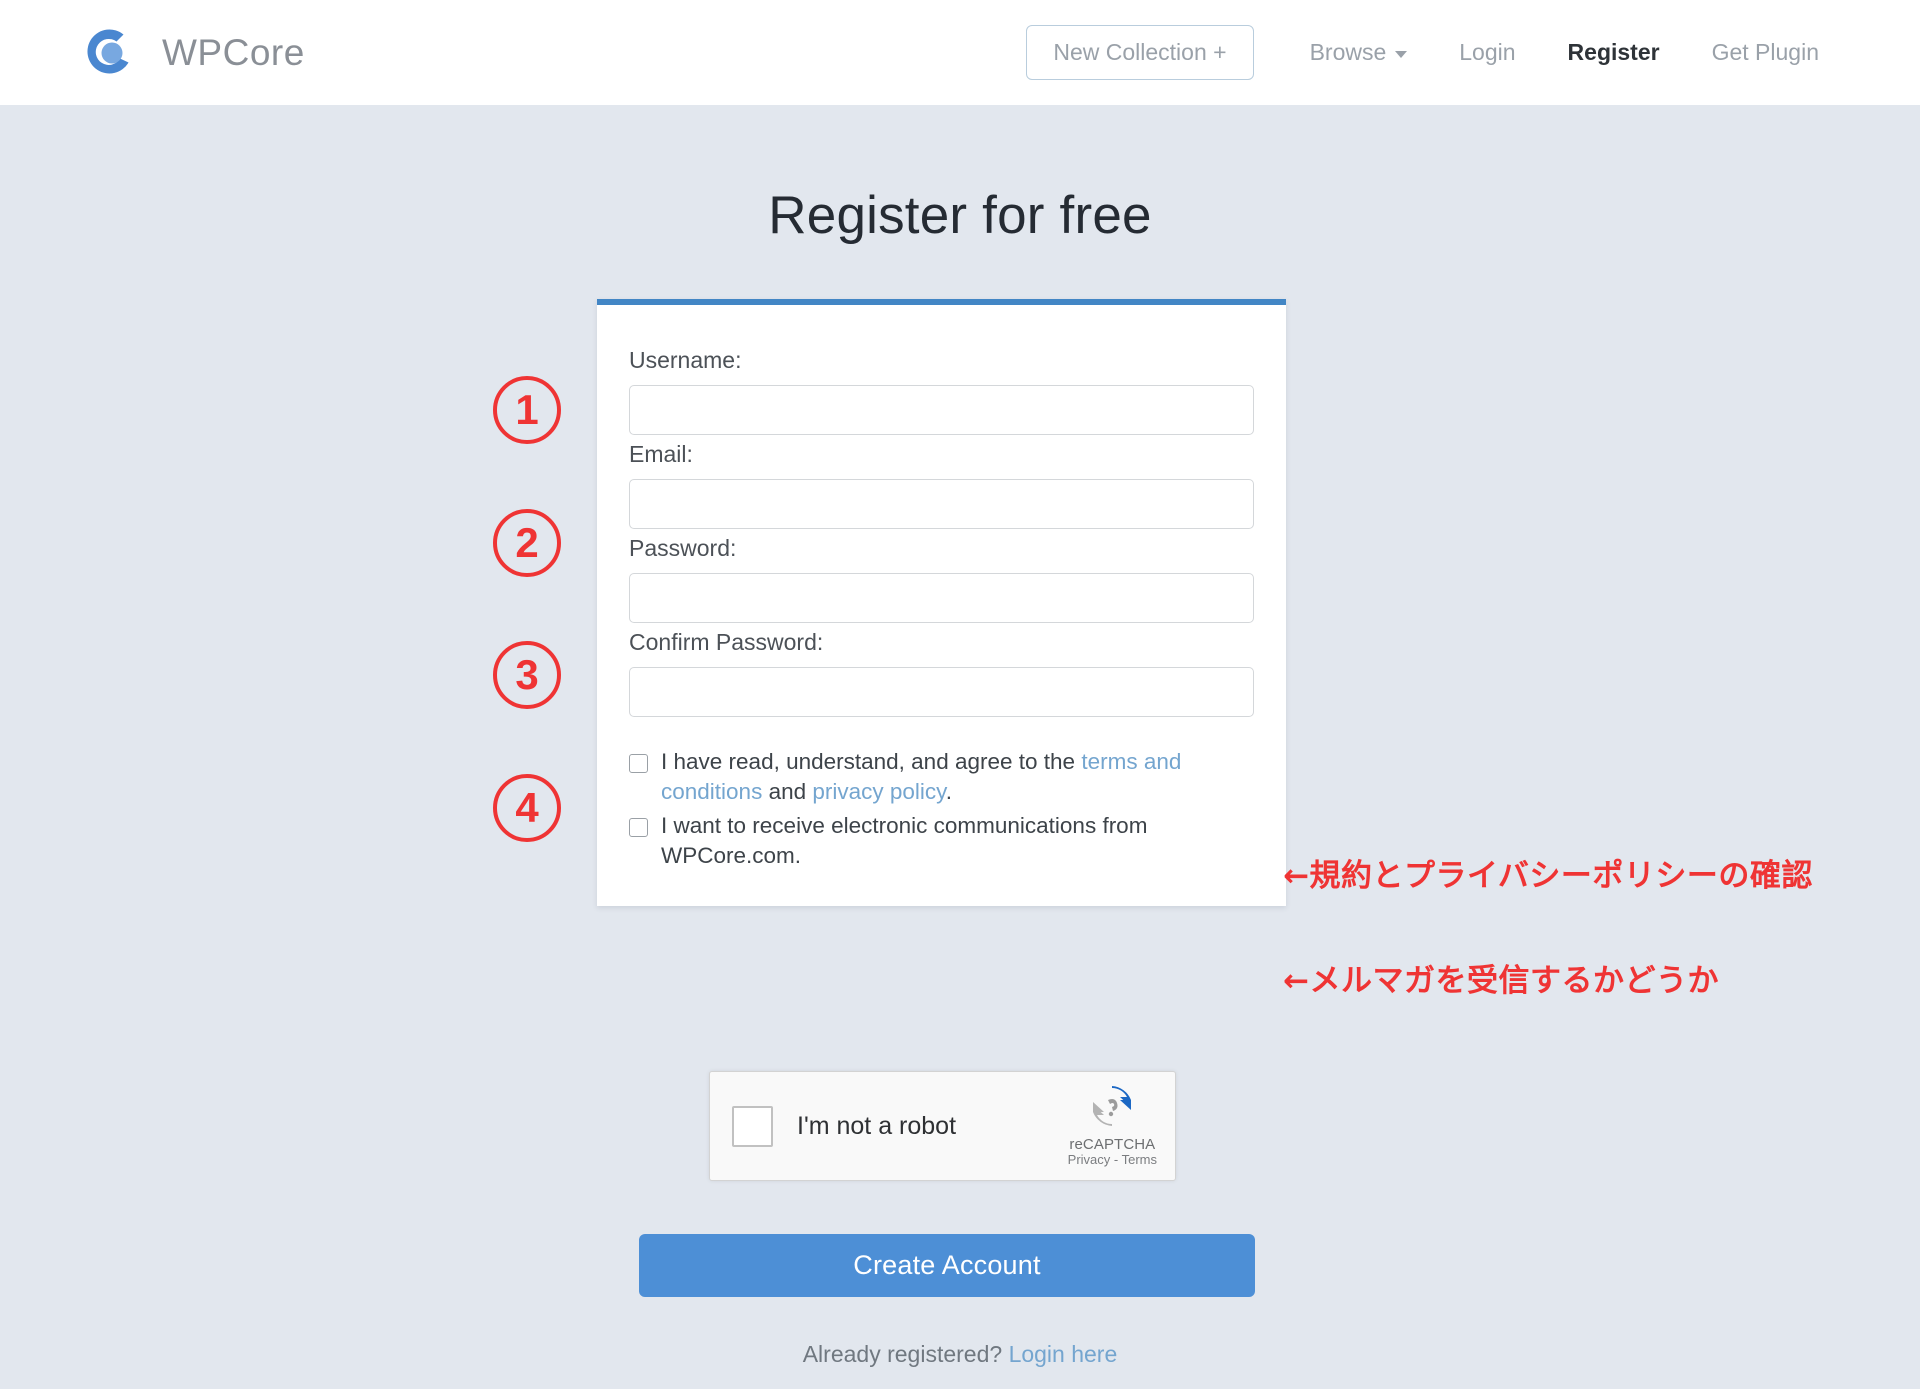 This screenshot has width=1920, height=1389. What do you see at coordinates (941, 692) in the screenshot?
I see `confirm-password-input` at bounding box center [941, 692].